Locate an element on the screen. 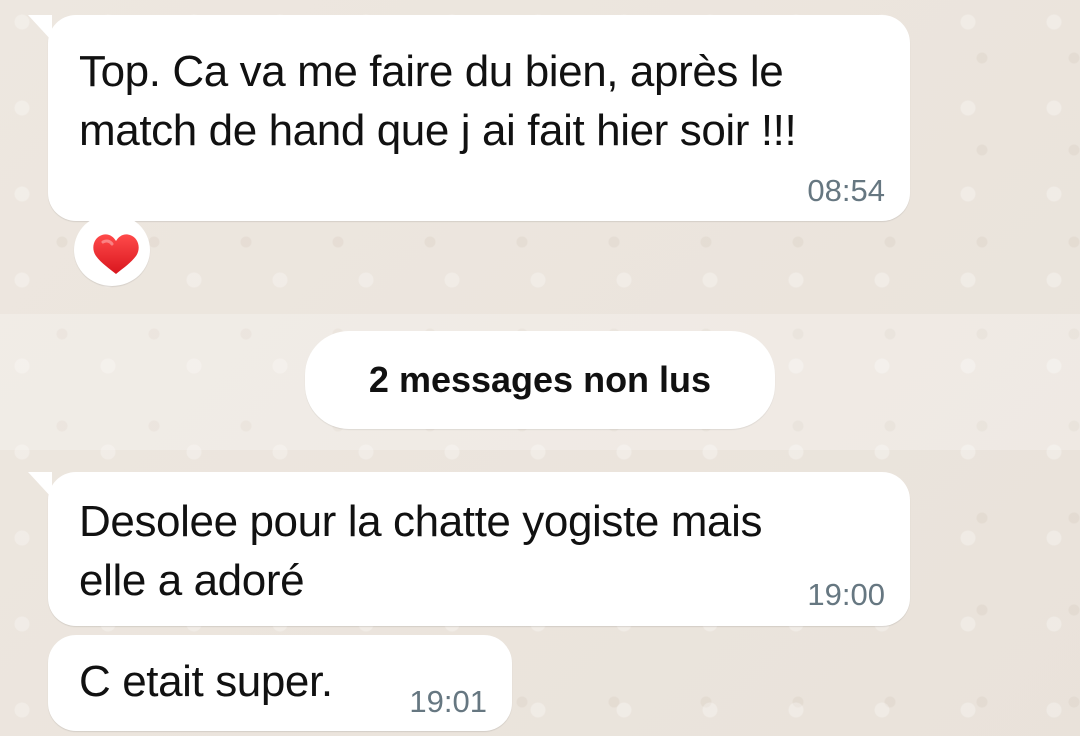 This screenshot has height=736, width=1080. unread-messages-separator: 2 messages non lus is located at coordinates (540, 380).